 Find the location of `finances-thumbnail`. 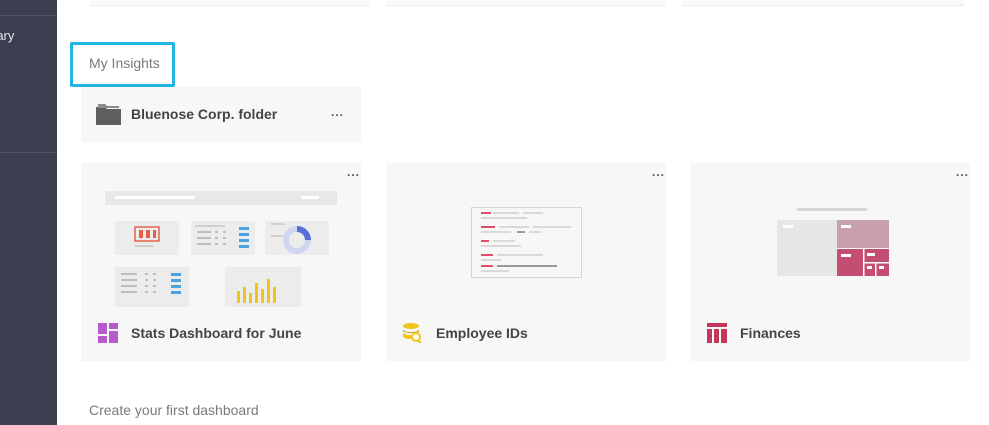

finances-thumbnail is located at coordinates (833, 242).